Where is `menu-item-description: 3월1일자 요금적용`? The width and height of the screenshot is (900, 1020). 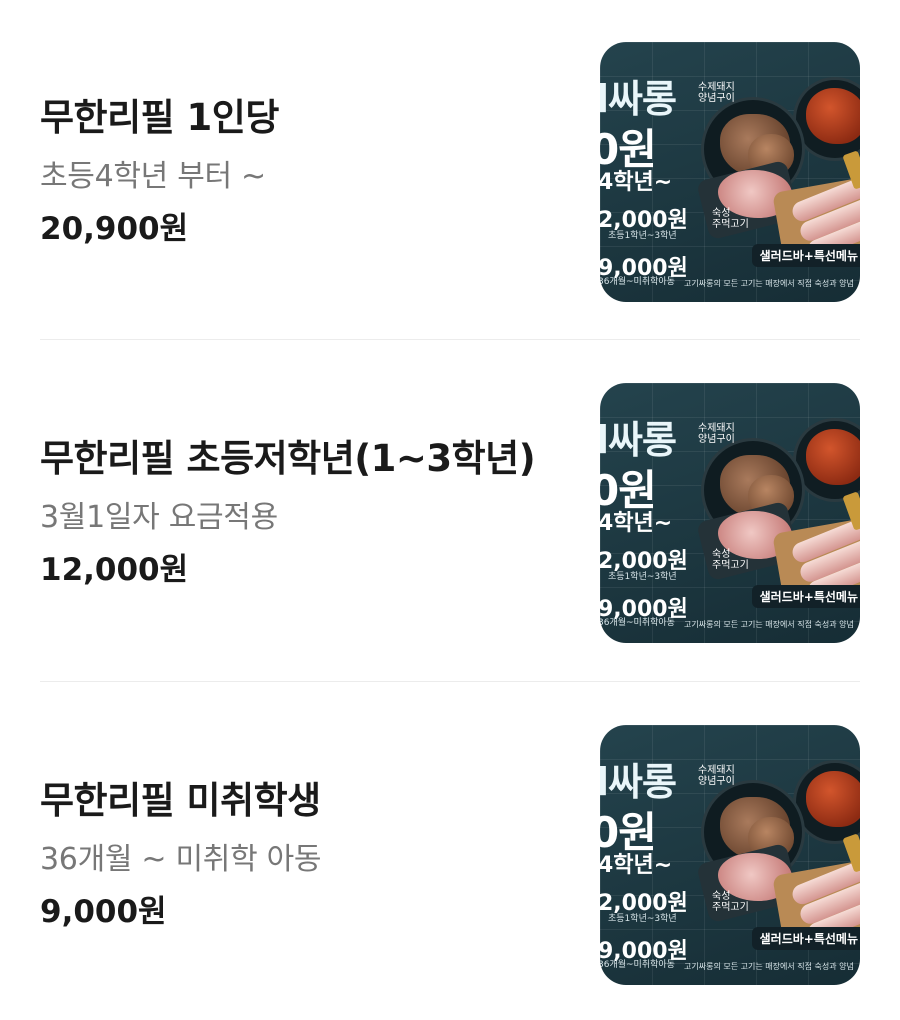 menu-item-description: 3월1일자 요금적용 is located at coordinates (159, 517).